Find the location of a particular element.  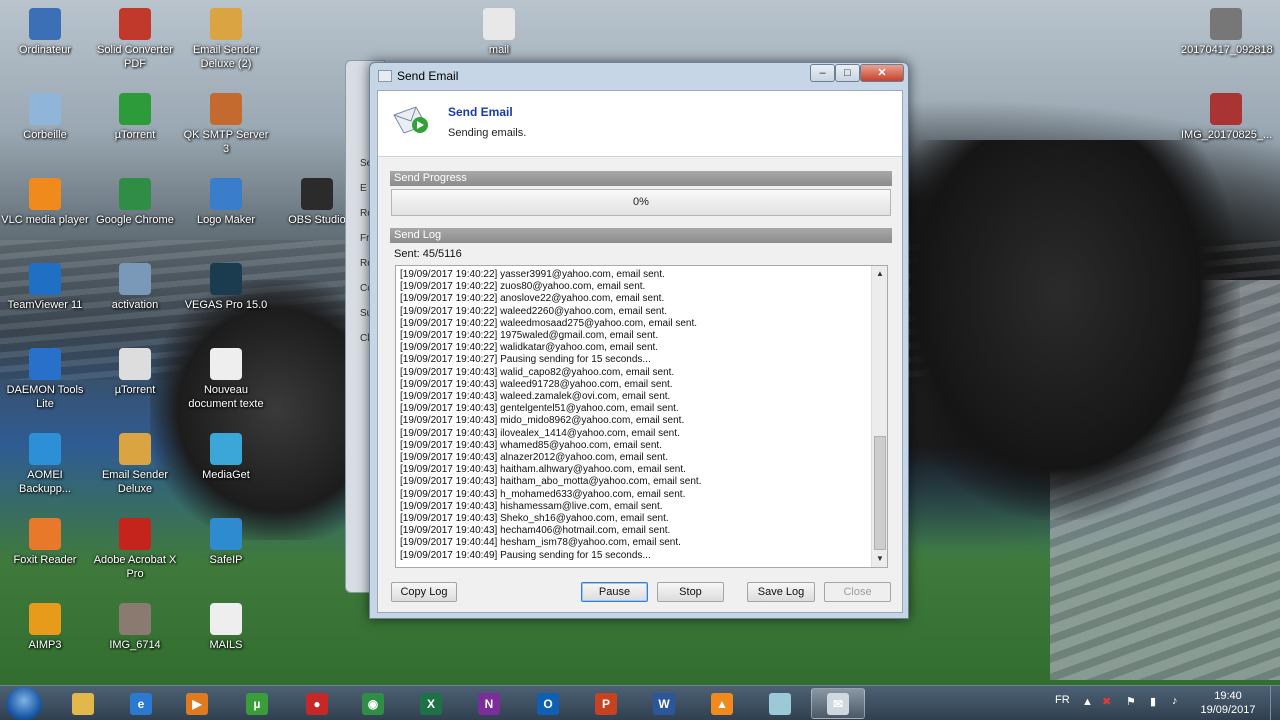

close-button: Close is located at coordinates (857, 592).